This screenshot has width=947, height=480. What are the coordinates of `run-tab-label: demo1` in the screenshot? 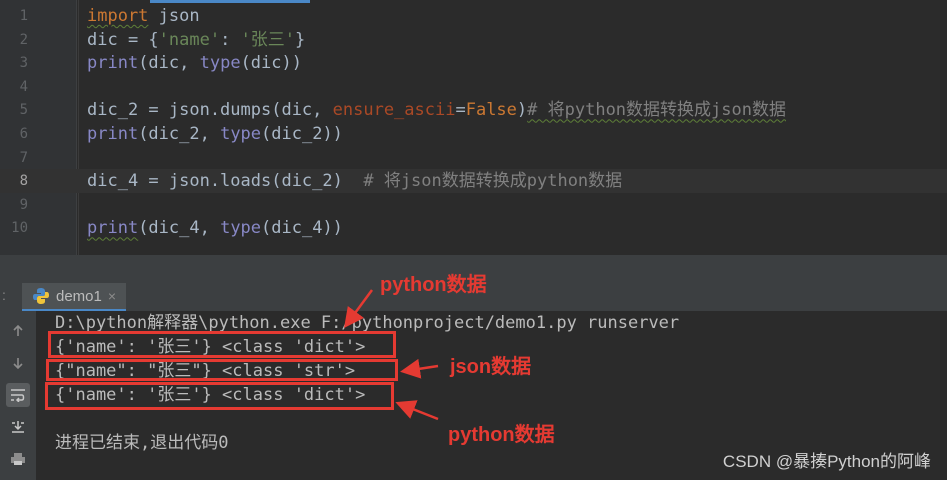 It's located at (79, 296).